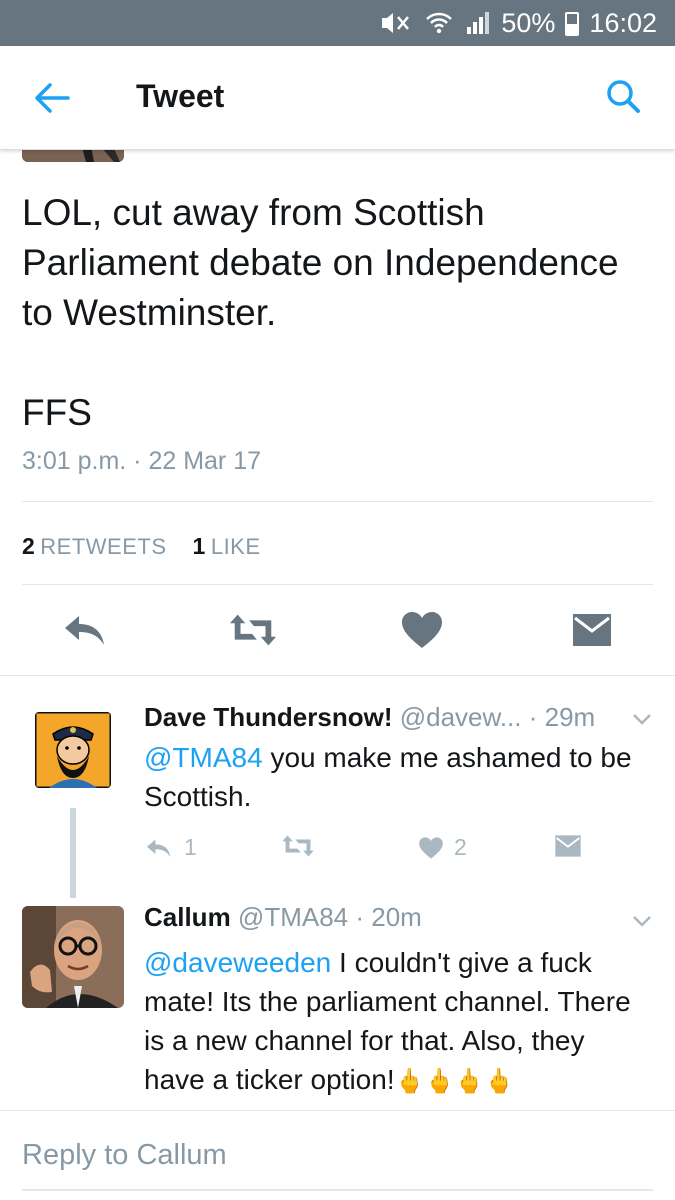  Describe the element at coordinates (124, 1155) in the screenshot. I see `reply-input: Reply to Callum` at that location.